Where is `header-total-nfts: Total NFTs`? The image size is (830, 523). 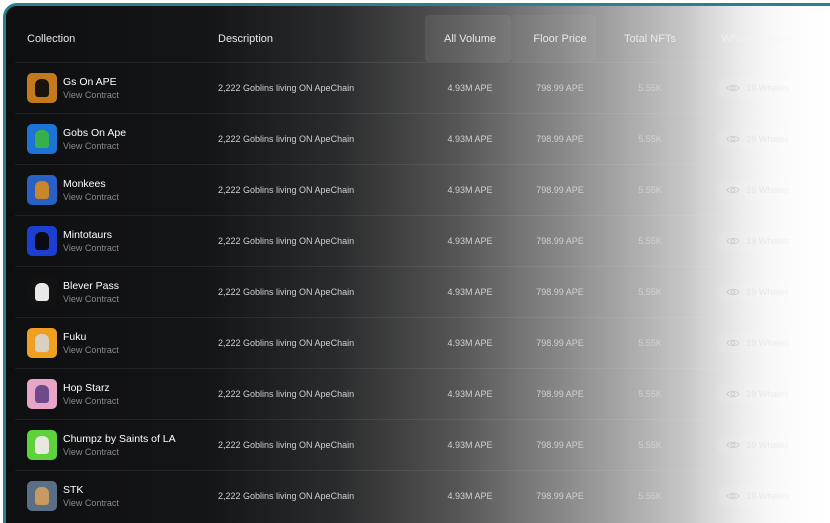
header-total-nfts: Total NFTs is located at coordinates (650, 39).